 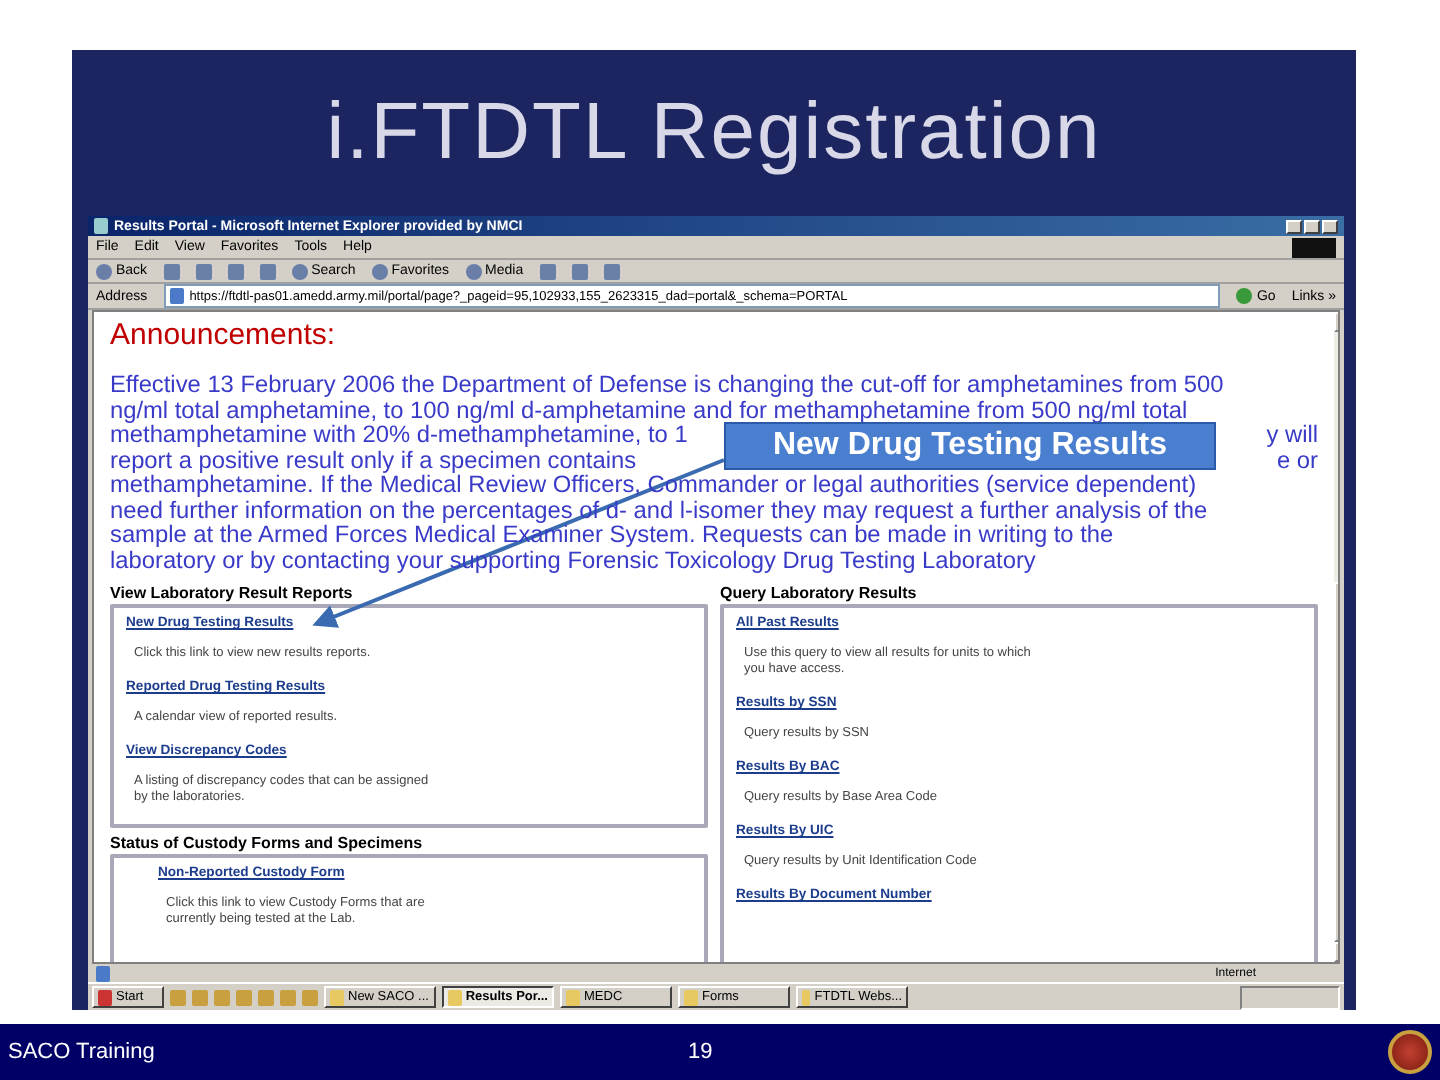 What do you see at coordinates (1410, 1052) in the screenshot?
I see `seal-icon` at bounding box center [1410, 1052].